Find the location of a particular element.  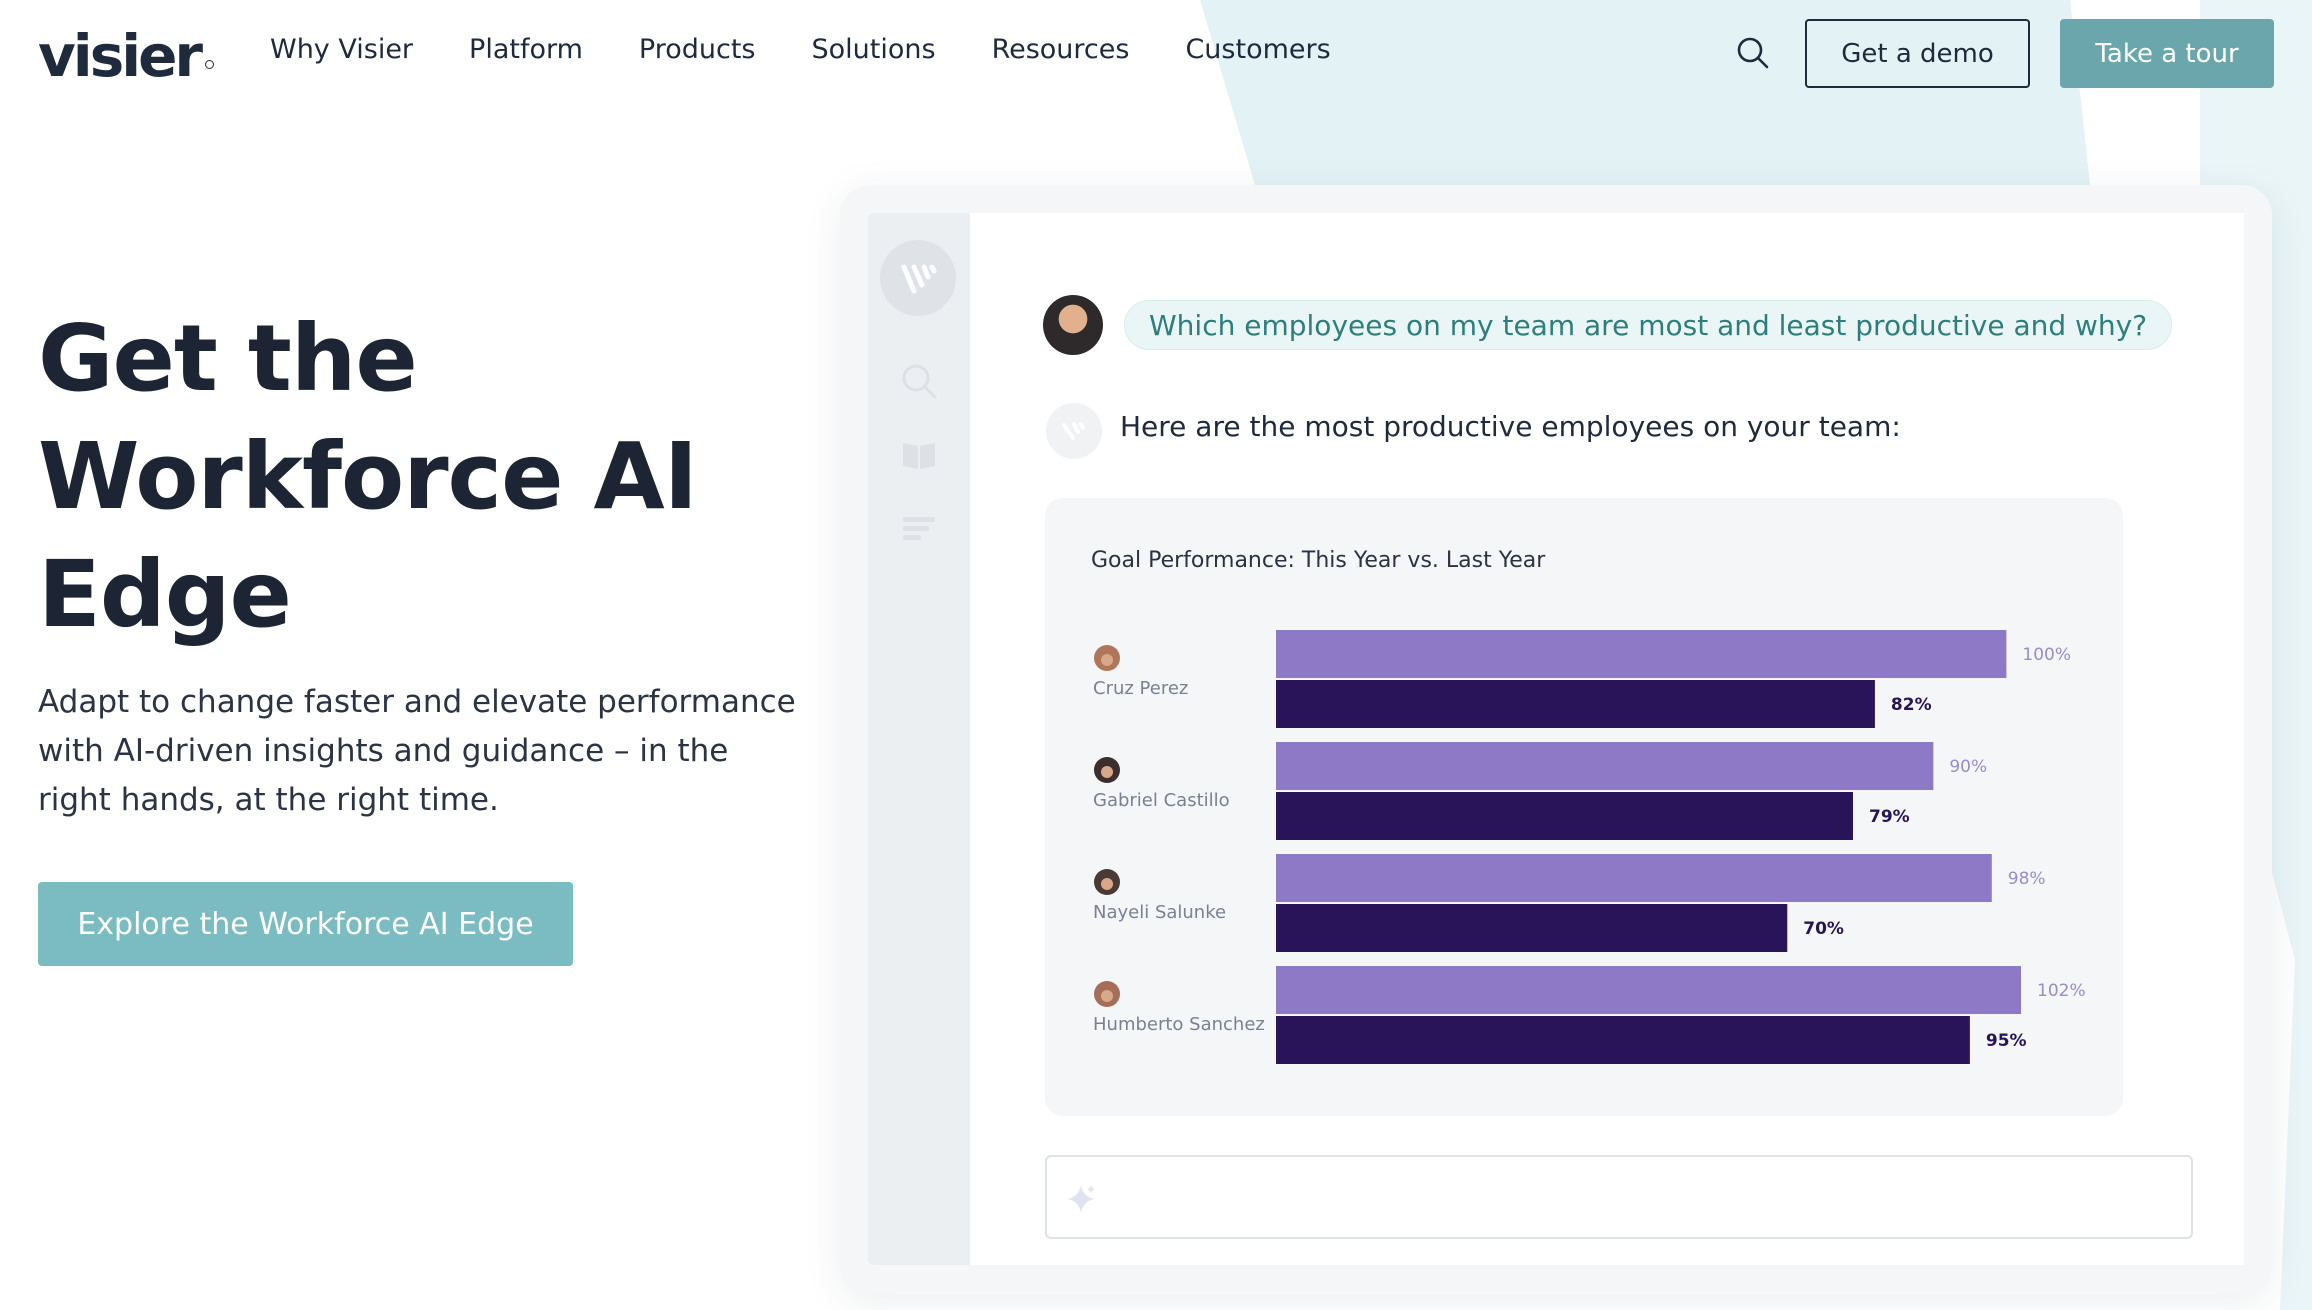

nav-link-platform: Platform is located at coordinates (526, 49).